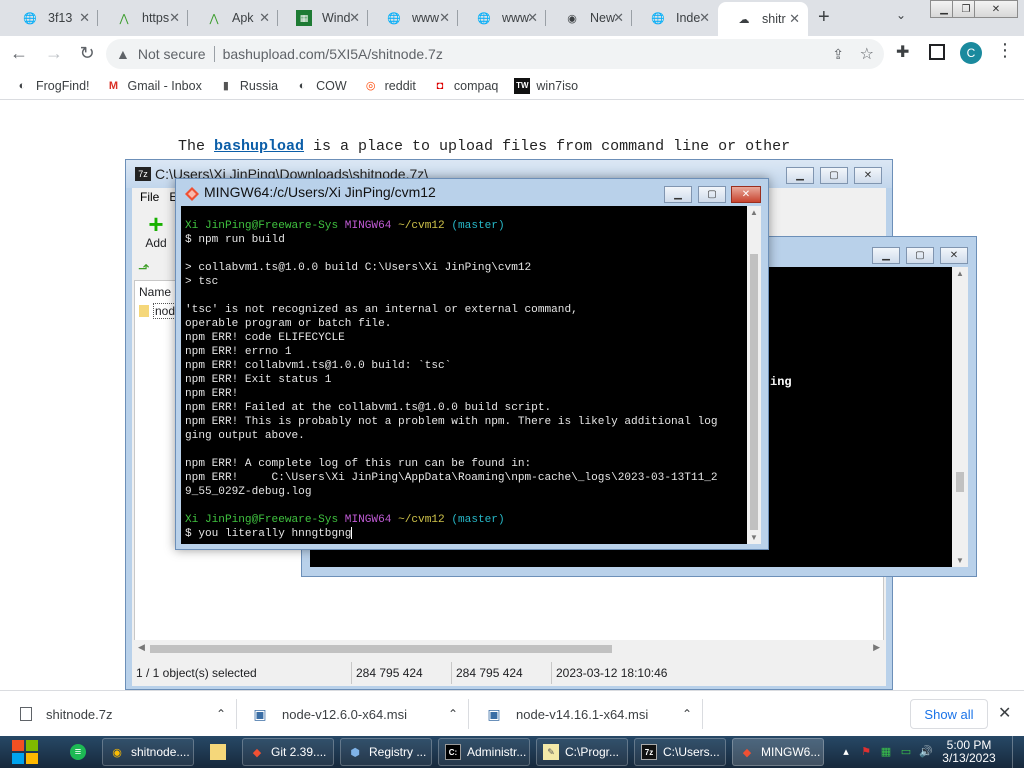  What do you see at coordinates (19, 53) in the screenshot?
I see `back-arrow-icon: ←` at bounding box center [19, 53].